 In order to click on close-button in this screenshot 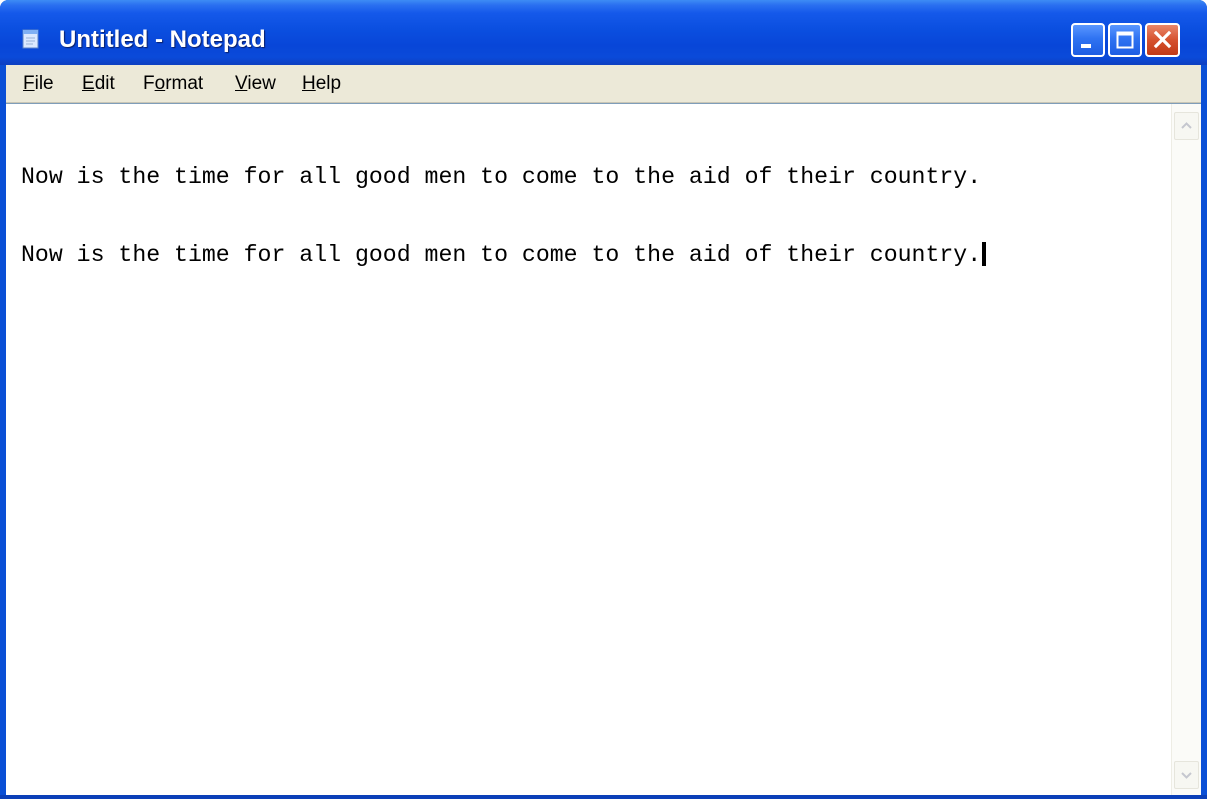, I will do `click(1162, 40)`.